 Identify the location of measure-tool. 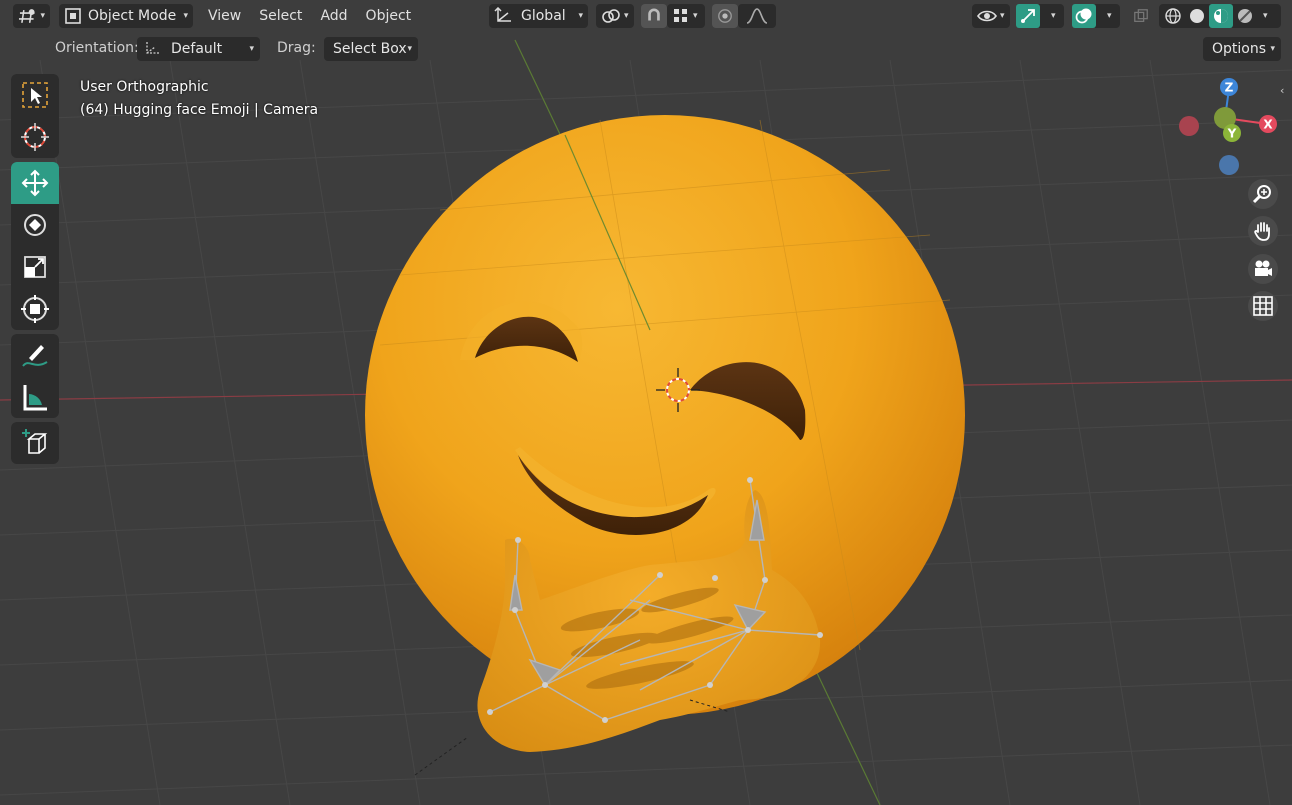
(35, 397).